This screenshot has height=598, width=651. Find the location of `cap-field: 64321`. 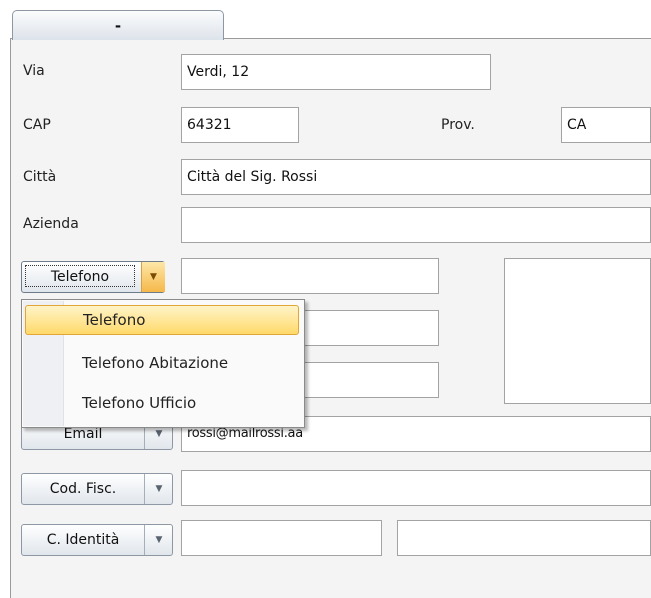

cap-field: 64321 is located at coordinates (240, 125).